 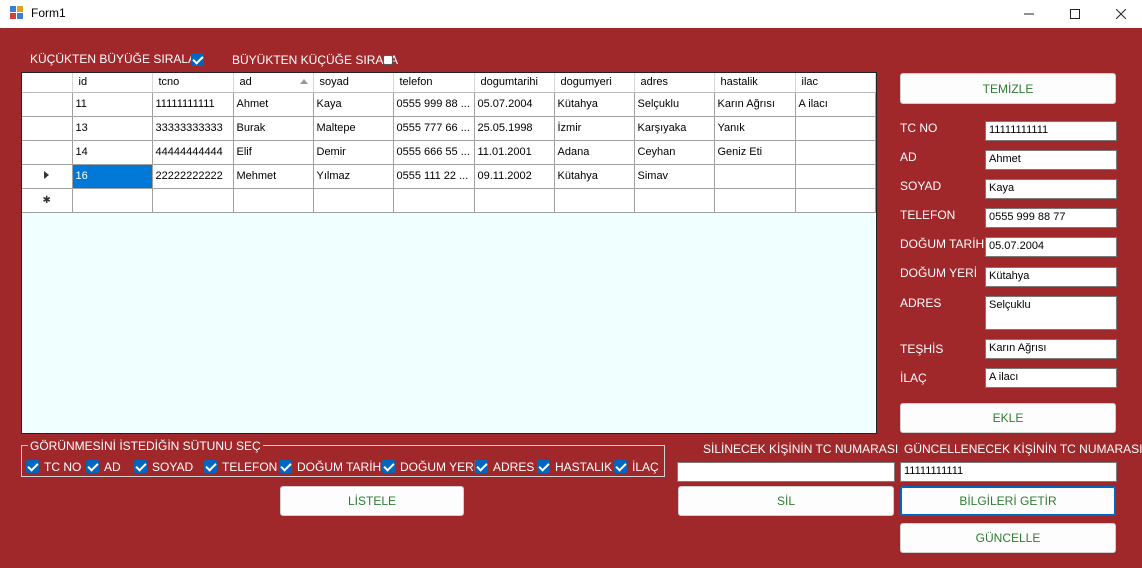 What do you see at coordinates (674, 128) in the screenshot?
I see `cell-adres: Karşıyaka` at bounding box center [674, 128].